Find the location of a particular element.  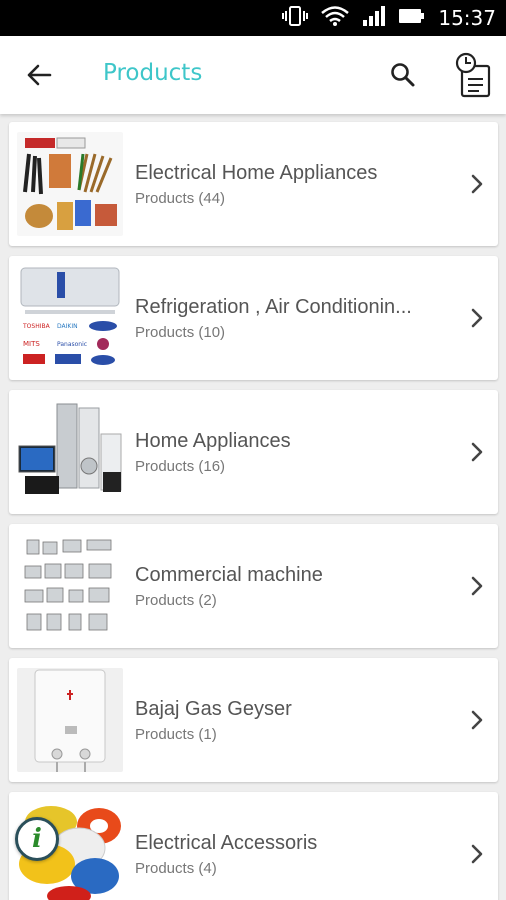

category-card: Home Appliances Products (16) is located at coordinates (253, 452).